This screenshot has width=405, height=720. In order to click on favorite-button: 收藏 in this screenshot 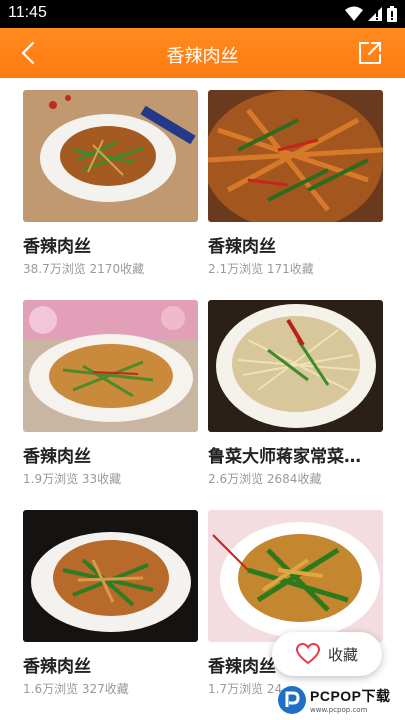, I will do `click(327, 654)`.